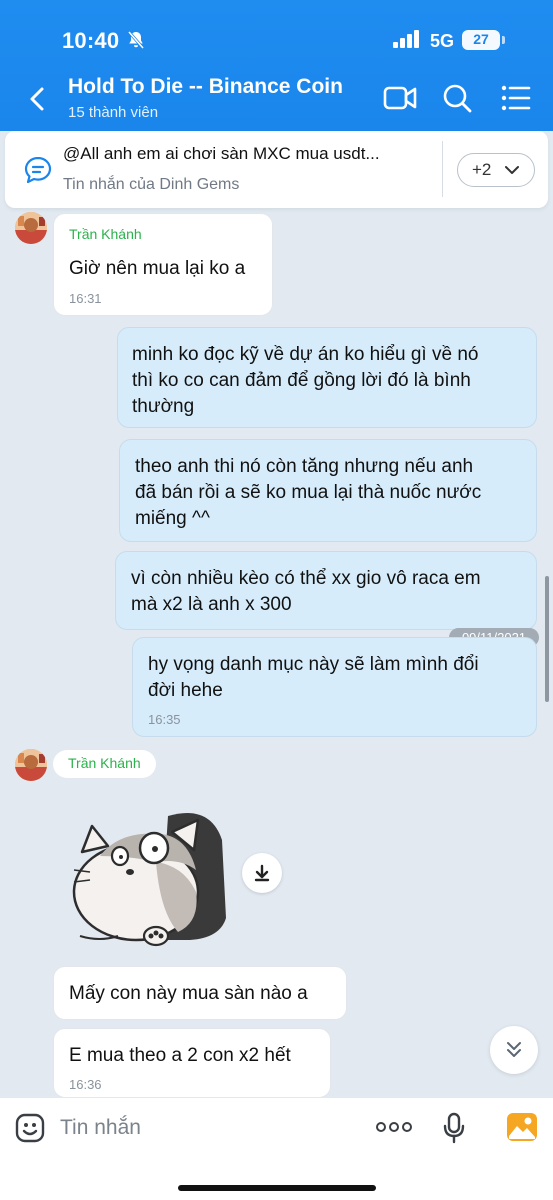  Describe the element at coordinates (547, 639) in the screenshot. I see `scrollbar` at that location.